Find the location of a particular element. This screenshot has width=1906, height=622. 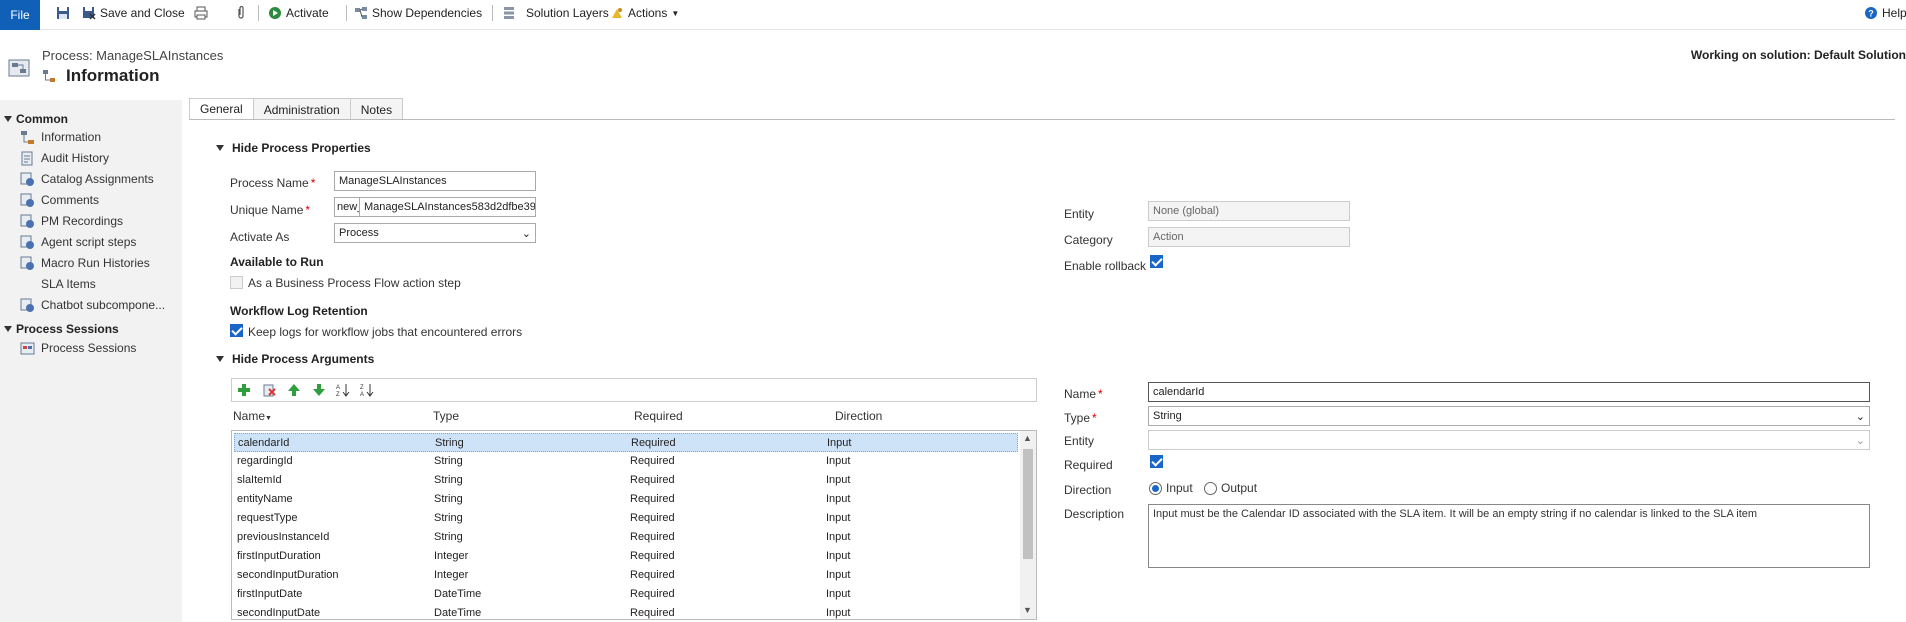

sidebar-item-macro-run-histories: Macro Run Histories is located at coordinates (85, 263).